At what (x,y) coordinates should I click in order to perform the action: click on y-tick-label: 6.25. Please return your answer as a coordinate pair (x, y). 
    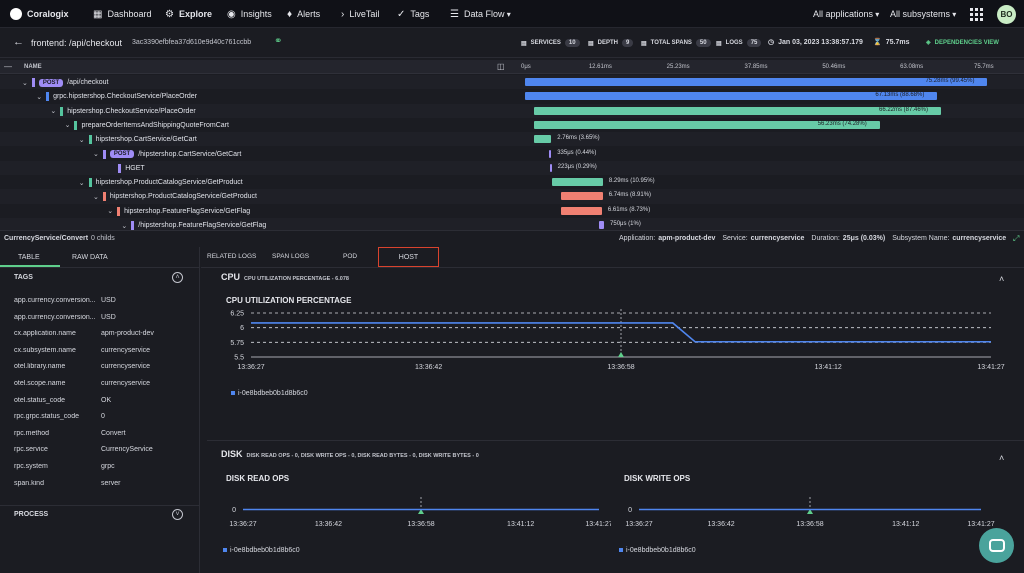
    Looking at the image, I should click on (237, 314).